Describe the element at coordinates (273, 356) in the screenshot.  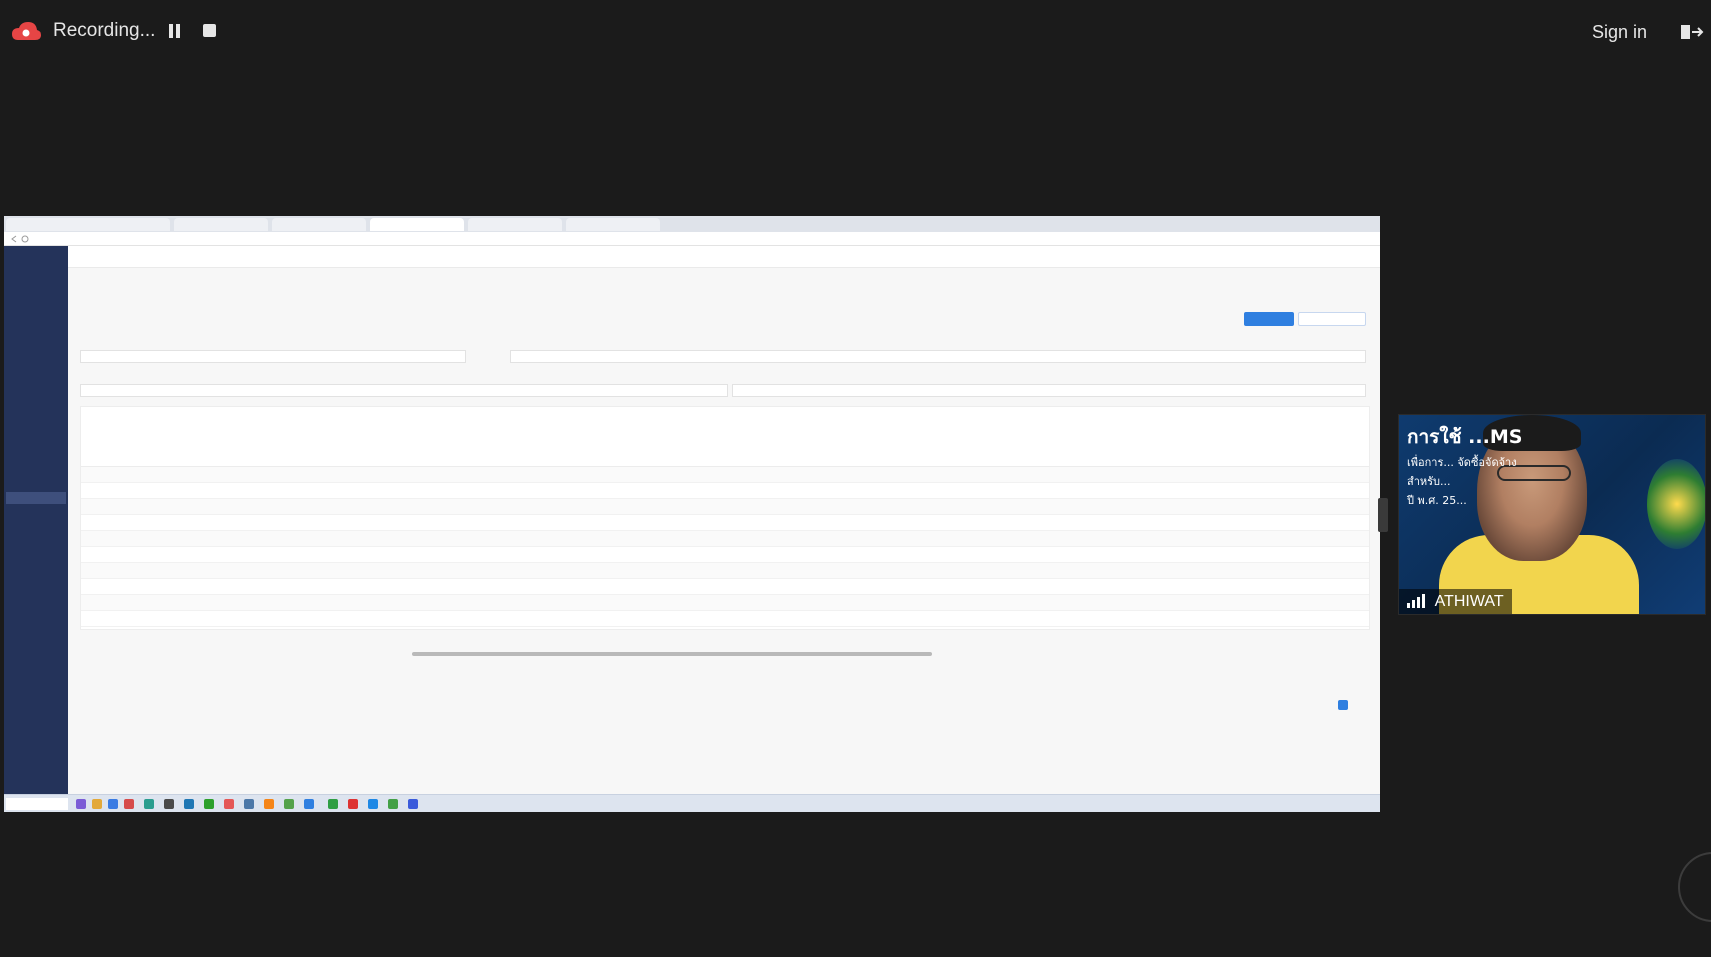
I see `year-select` at that location.